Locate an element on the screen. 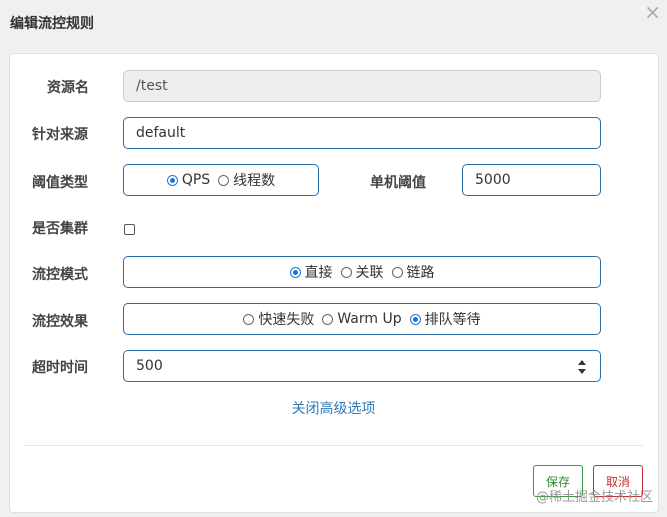 This screenshot has height=517, width=667. resource-input: /test is located at coordinates (362, 86).